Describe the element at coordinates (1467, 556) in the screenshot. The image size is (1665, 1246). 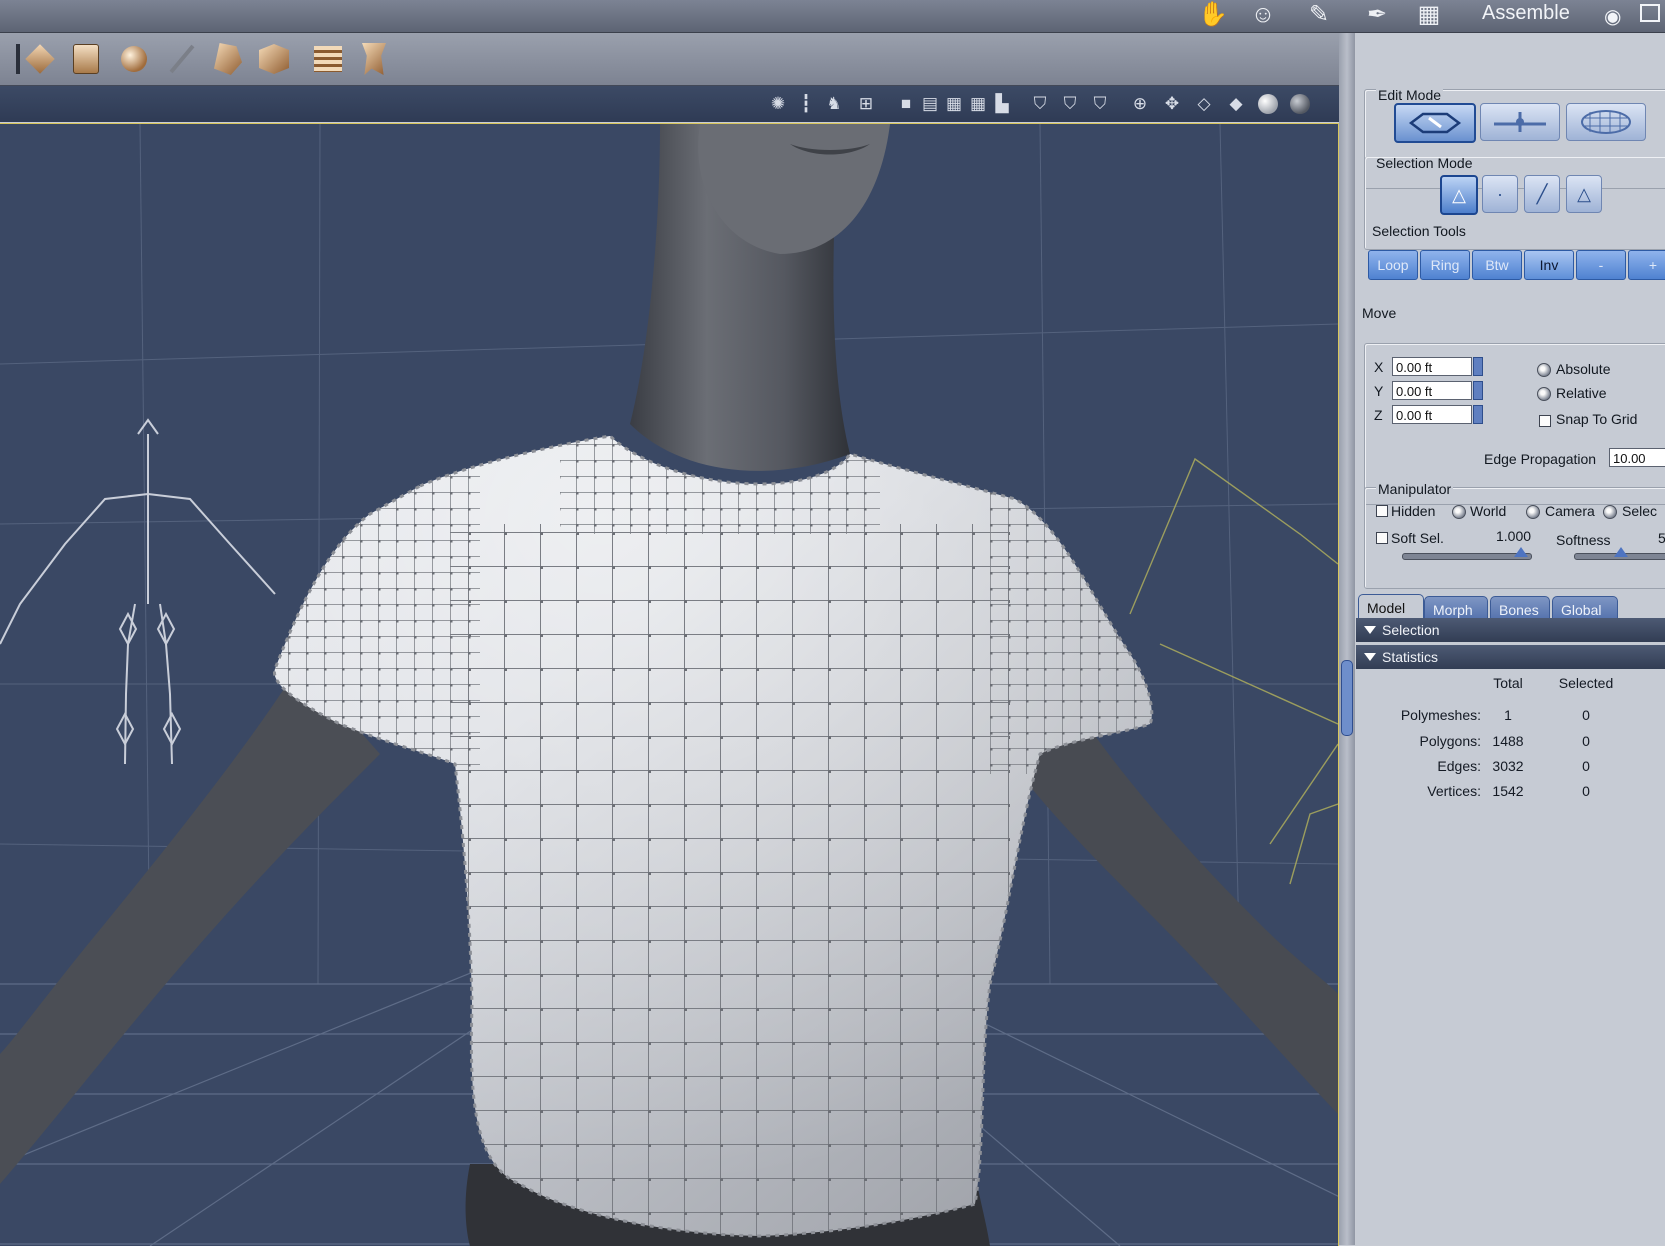
I see `soft-sel-slider` at that location.